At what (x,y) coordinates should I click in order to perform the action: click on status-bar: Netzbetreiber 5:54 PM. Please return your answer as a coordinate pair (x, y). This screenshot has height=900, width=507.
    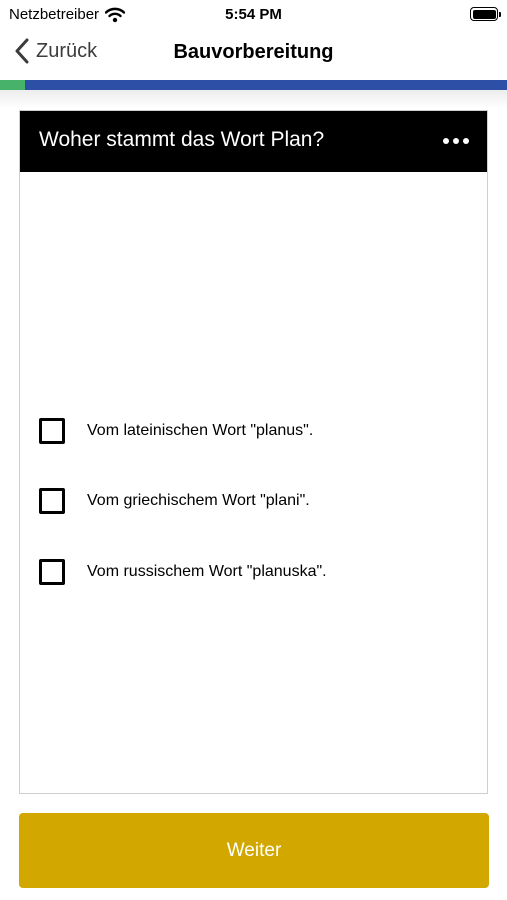
    Looking at the image, I should click on (253, 14).